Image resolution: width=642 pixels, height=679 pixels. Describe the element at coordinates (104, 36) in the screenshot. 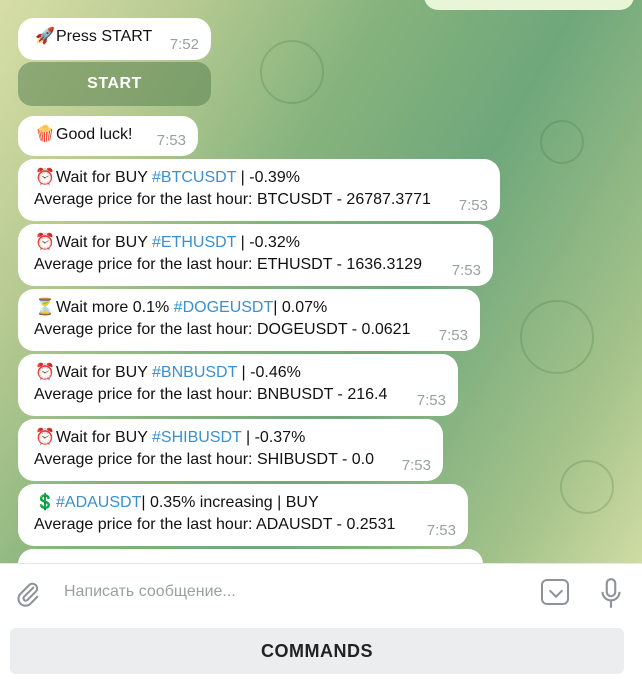

I see `message-text: Press START` at that location.